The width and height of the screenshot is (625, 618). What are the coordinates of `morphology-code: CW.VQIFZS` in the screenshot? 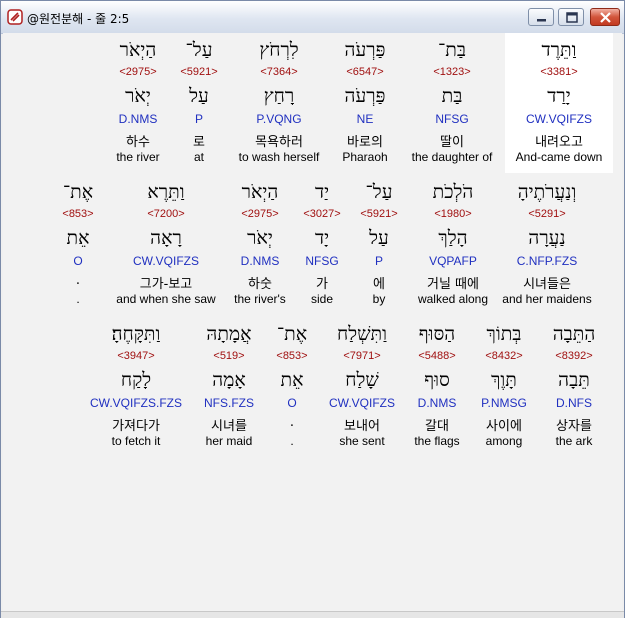 It's located at (559, 119).